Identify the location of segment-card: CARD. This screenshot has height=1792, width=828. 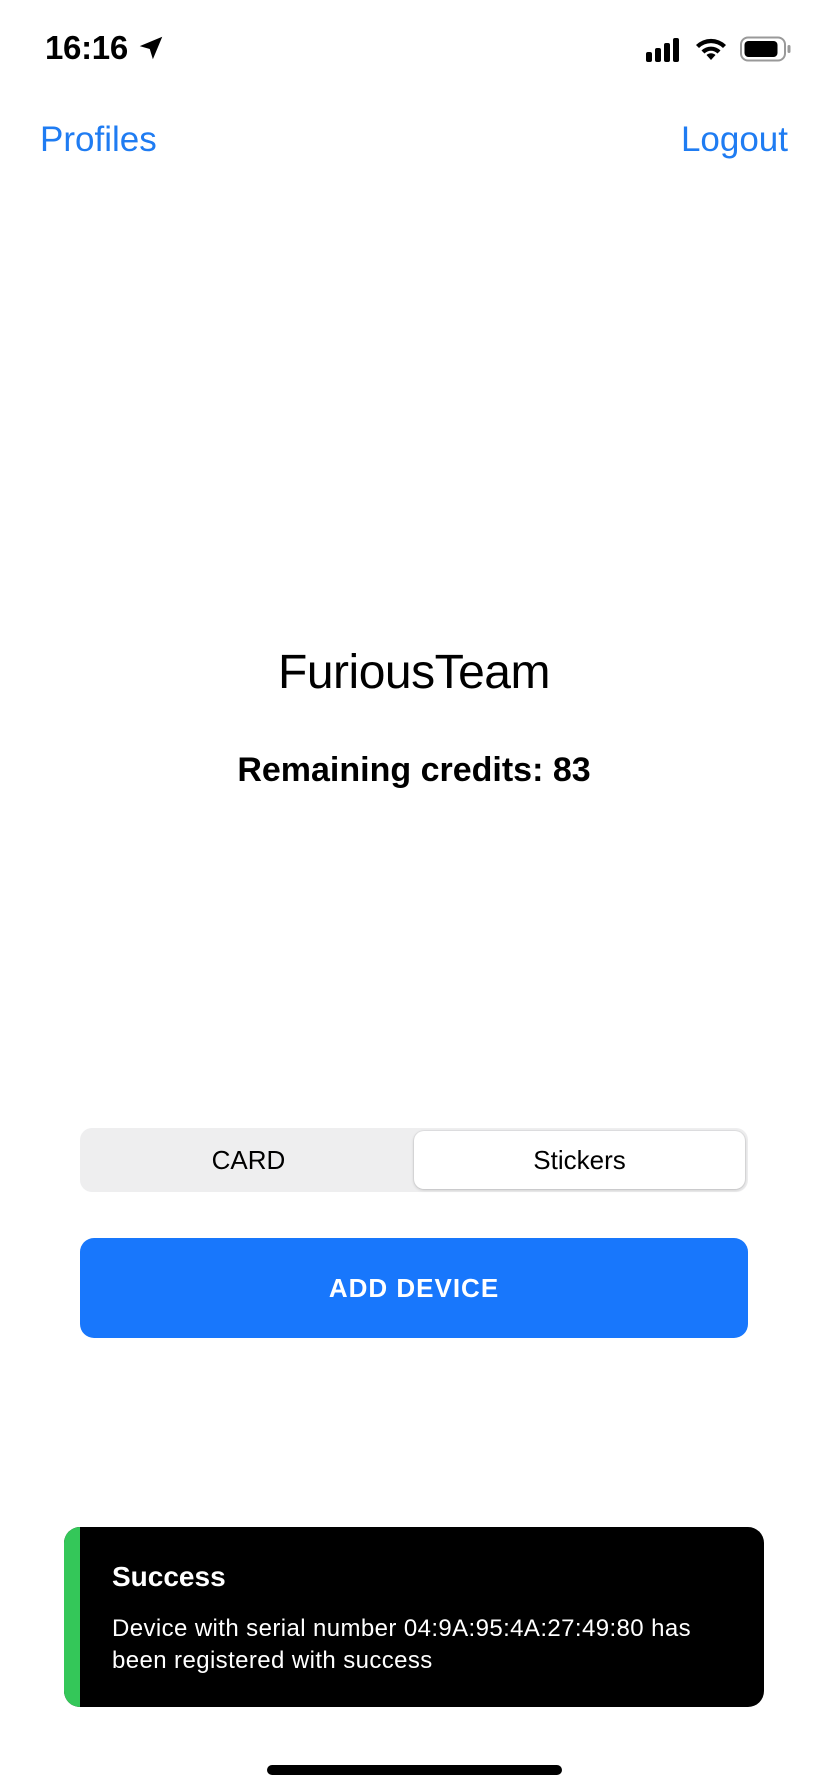
(248, 1160).